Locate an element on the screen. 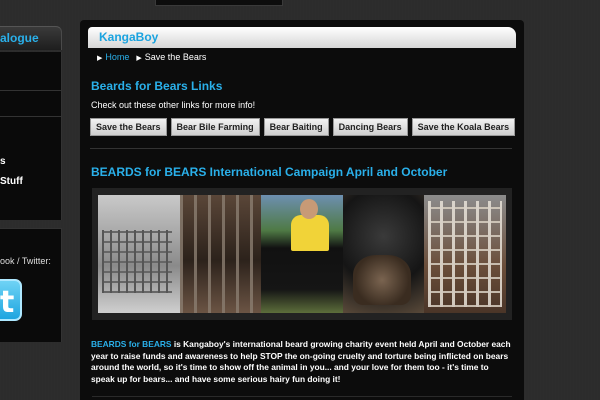 The height and width of the screenshot is (400, 600). bears-in-cages-photo is located at coordinates (139, 254).